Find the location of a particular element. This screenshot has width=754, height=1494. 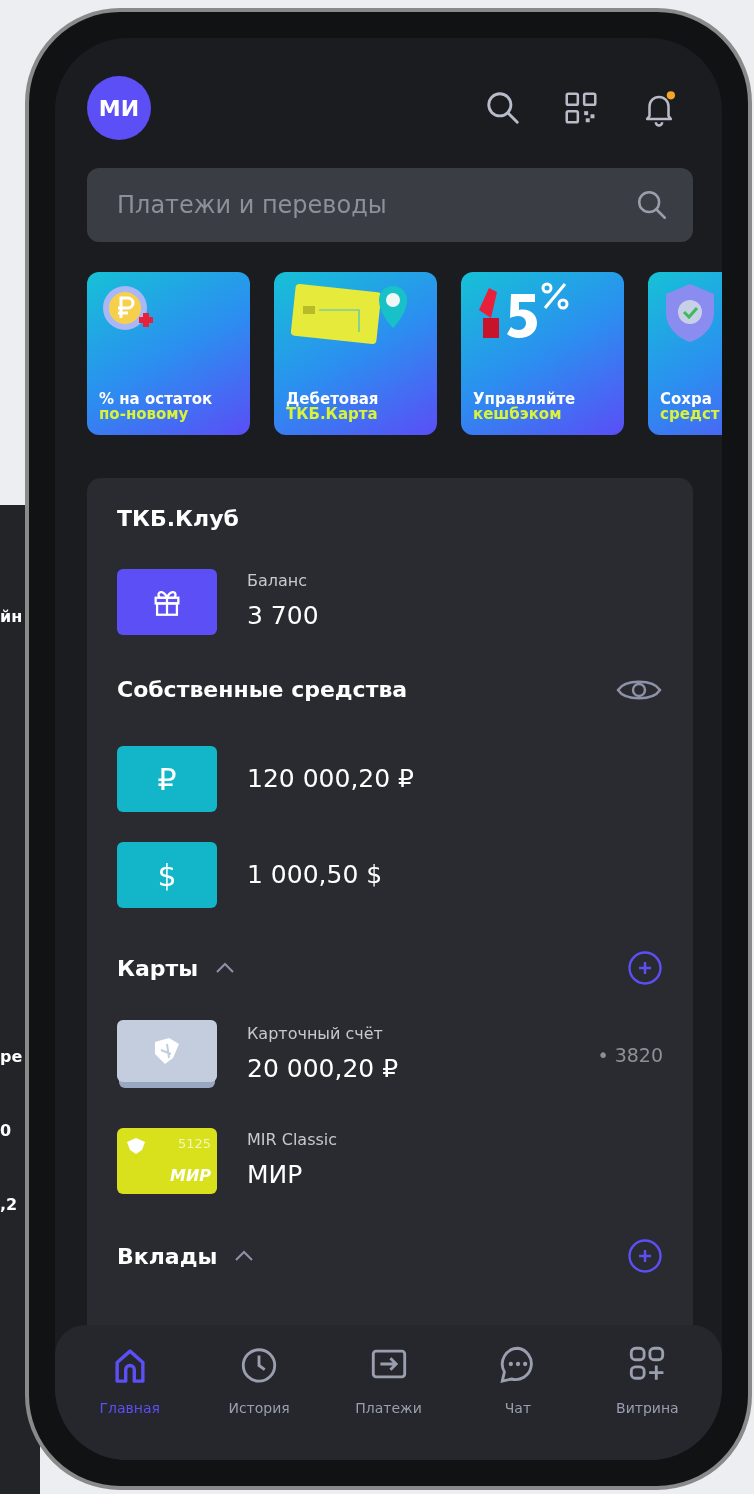

text-fragment: ,2 is located at coordinates (9, 1205).